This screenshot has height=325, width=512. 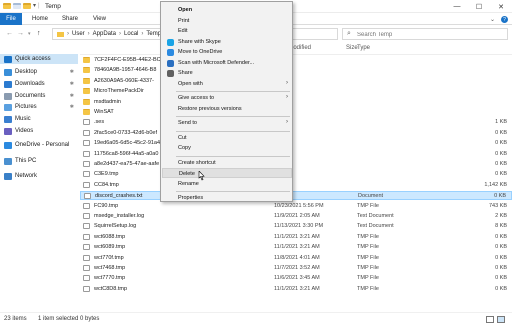 What do you see at coordinates (41, 161) in the screenshot?
I see `sidebar-item-this-pc: This PC` at bounding box center [41, 161].